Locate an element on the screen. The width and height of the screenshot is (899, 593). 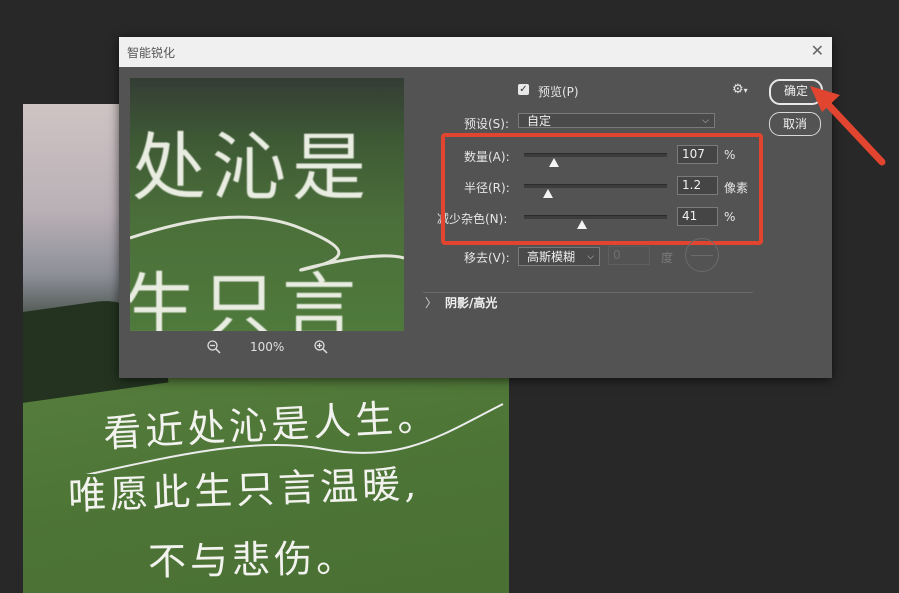
ok-button: 确定 is located at coordinates (796, 92).